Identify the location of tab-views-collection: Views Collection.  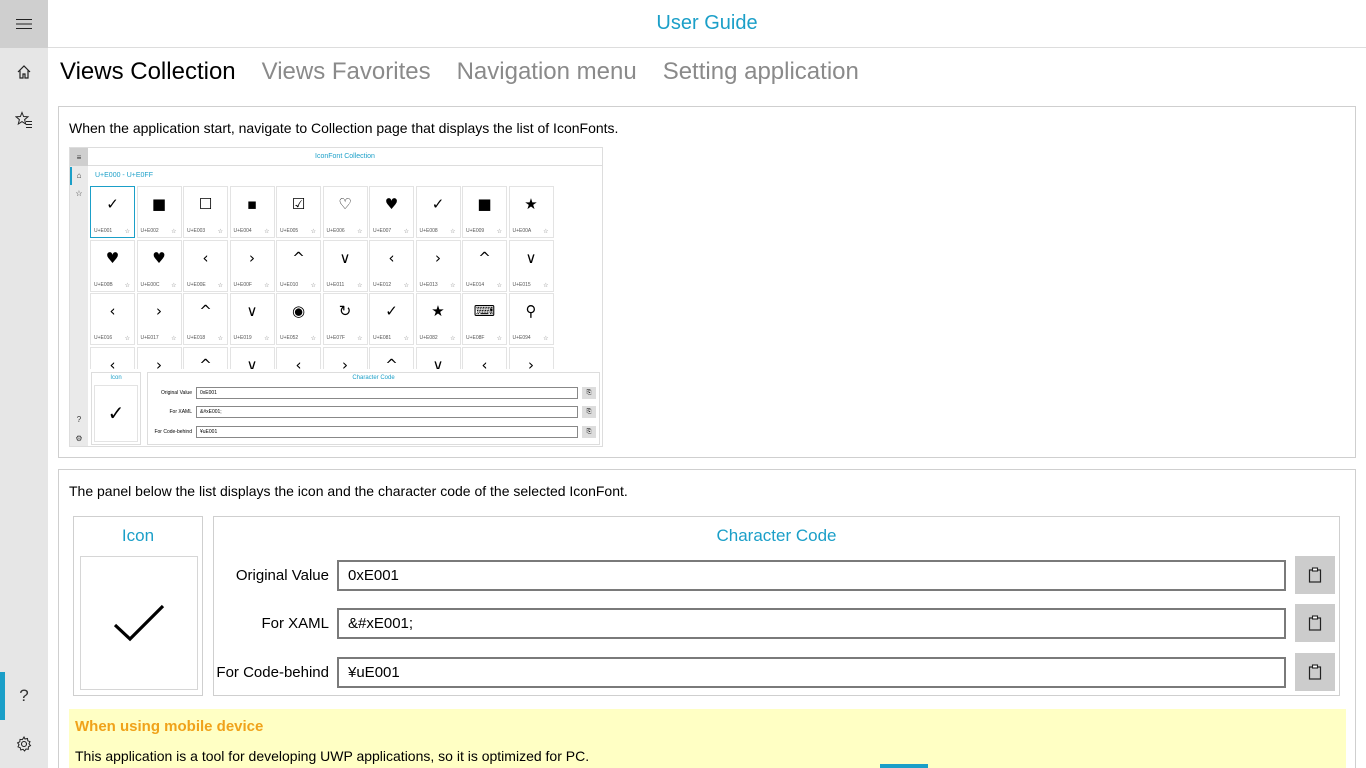
(148, 72).